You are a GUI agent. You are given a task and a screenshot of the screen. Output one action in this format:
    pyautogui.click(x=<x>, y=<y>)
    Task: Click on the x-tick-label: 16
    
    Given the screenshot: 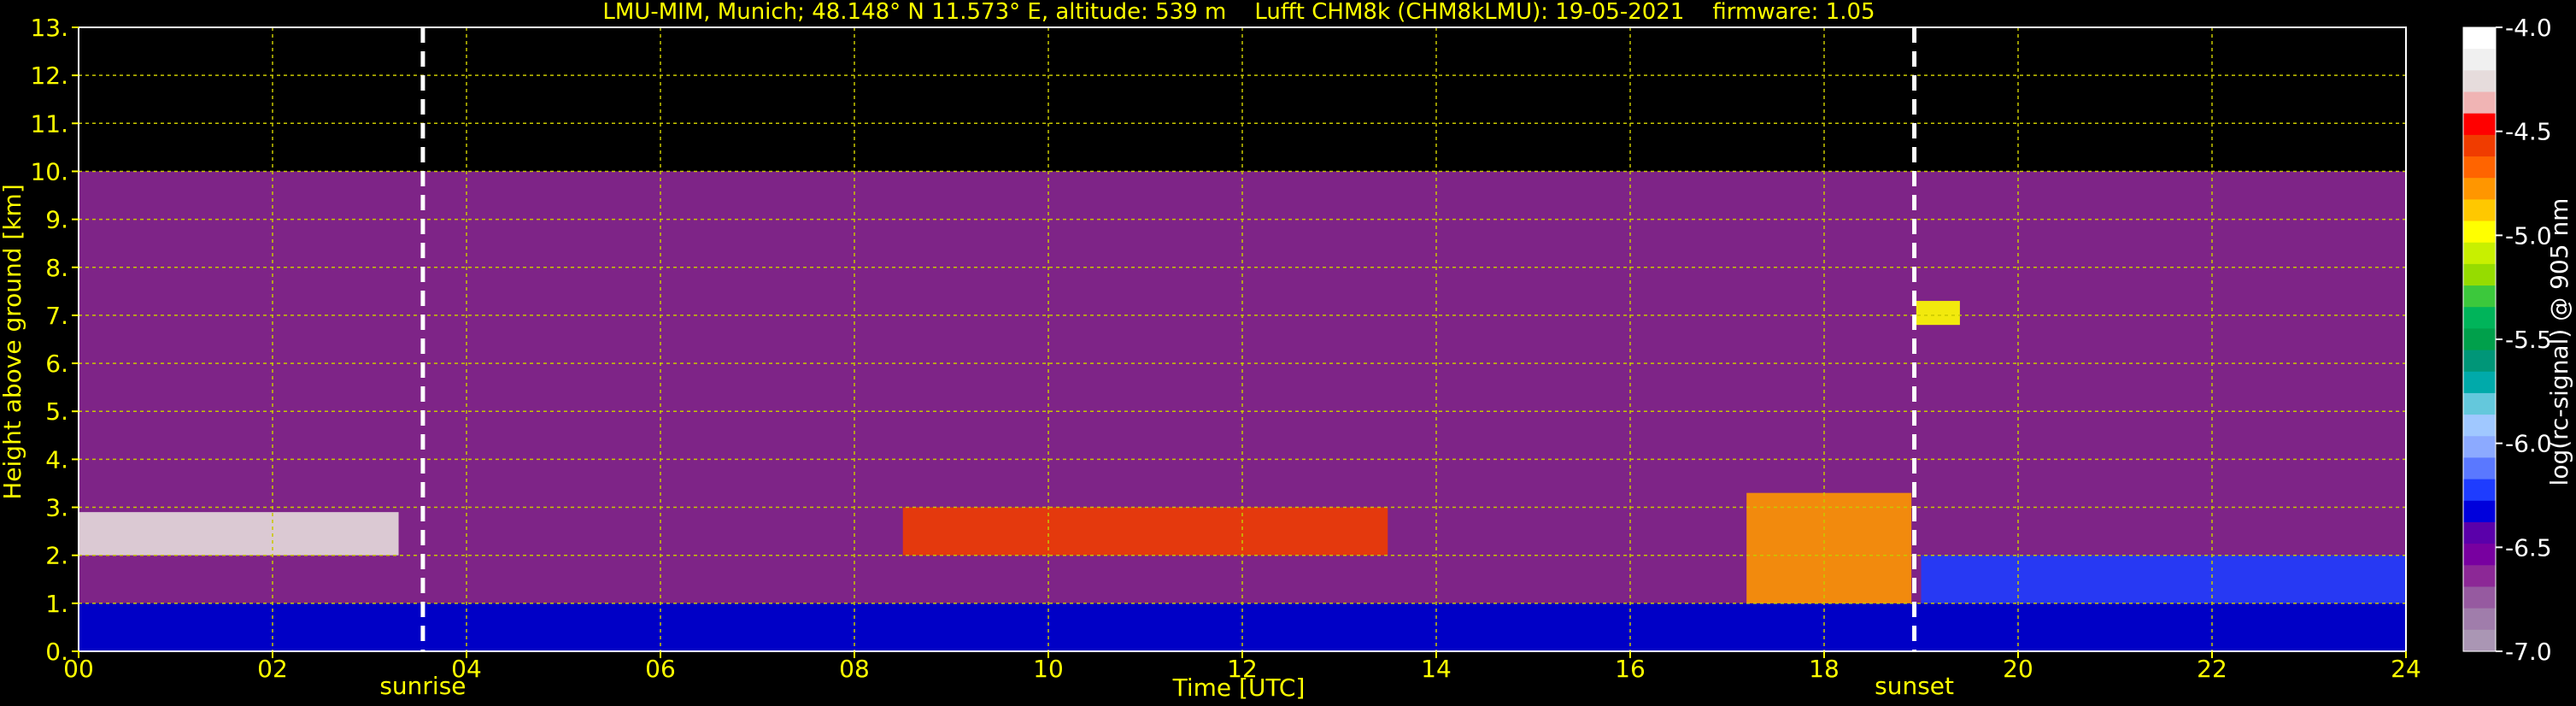 What is the action you would take?
    pyautogui.click(x=1630, y=669)
    